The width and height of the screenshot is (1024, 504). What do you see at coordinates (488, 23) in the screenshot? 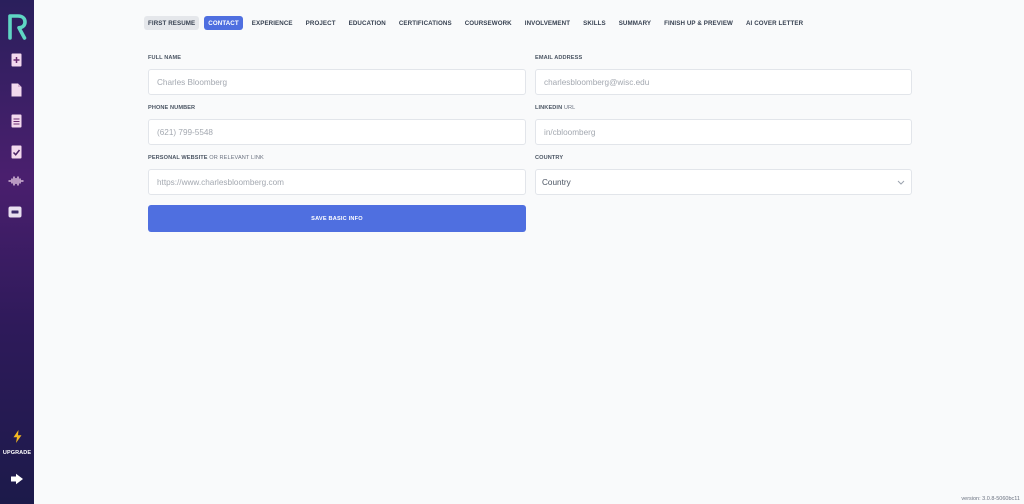
I see `tab-coursework: COURSEWORK` at bounding box center [488, 23].